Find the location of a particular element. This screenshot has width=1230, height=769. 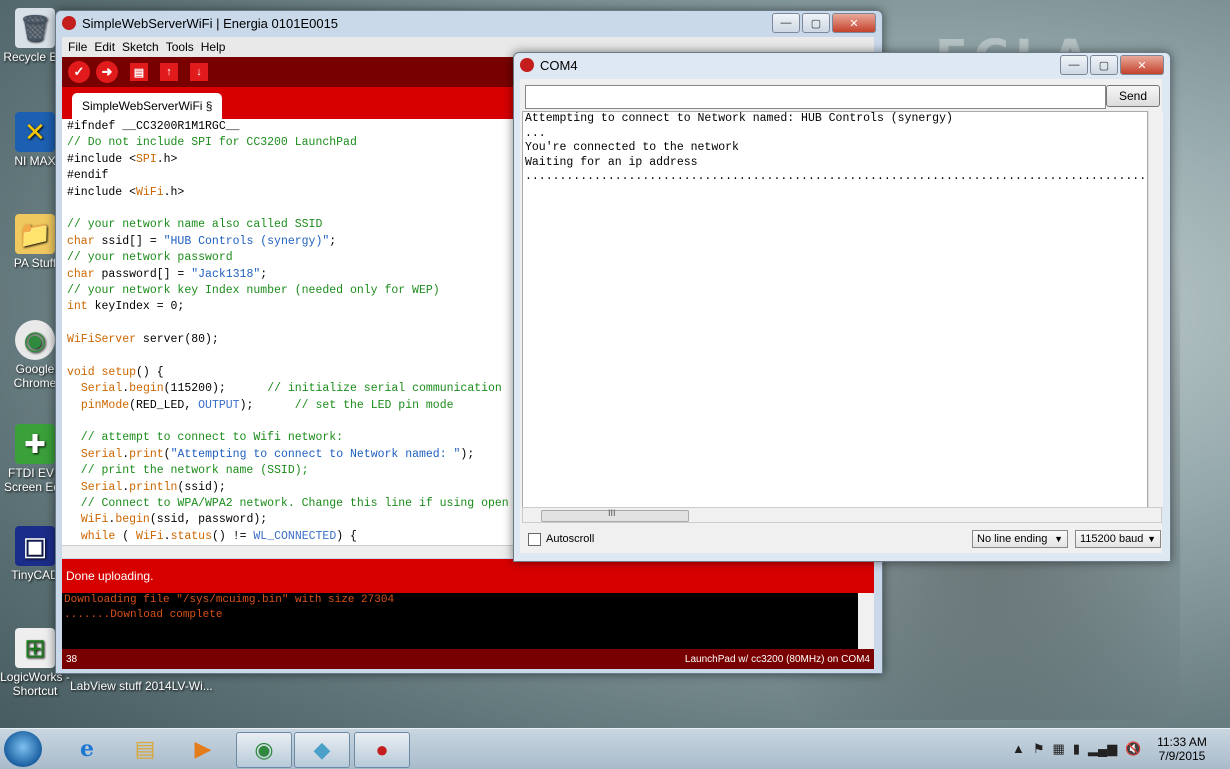

code-token: ; is located at coordinates (333, 241).